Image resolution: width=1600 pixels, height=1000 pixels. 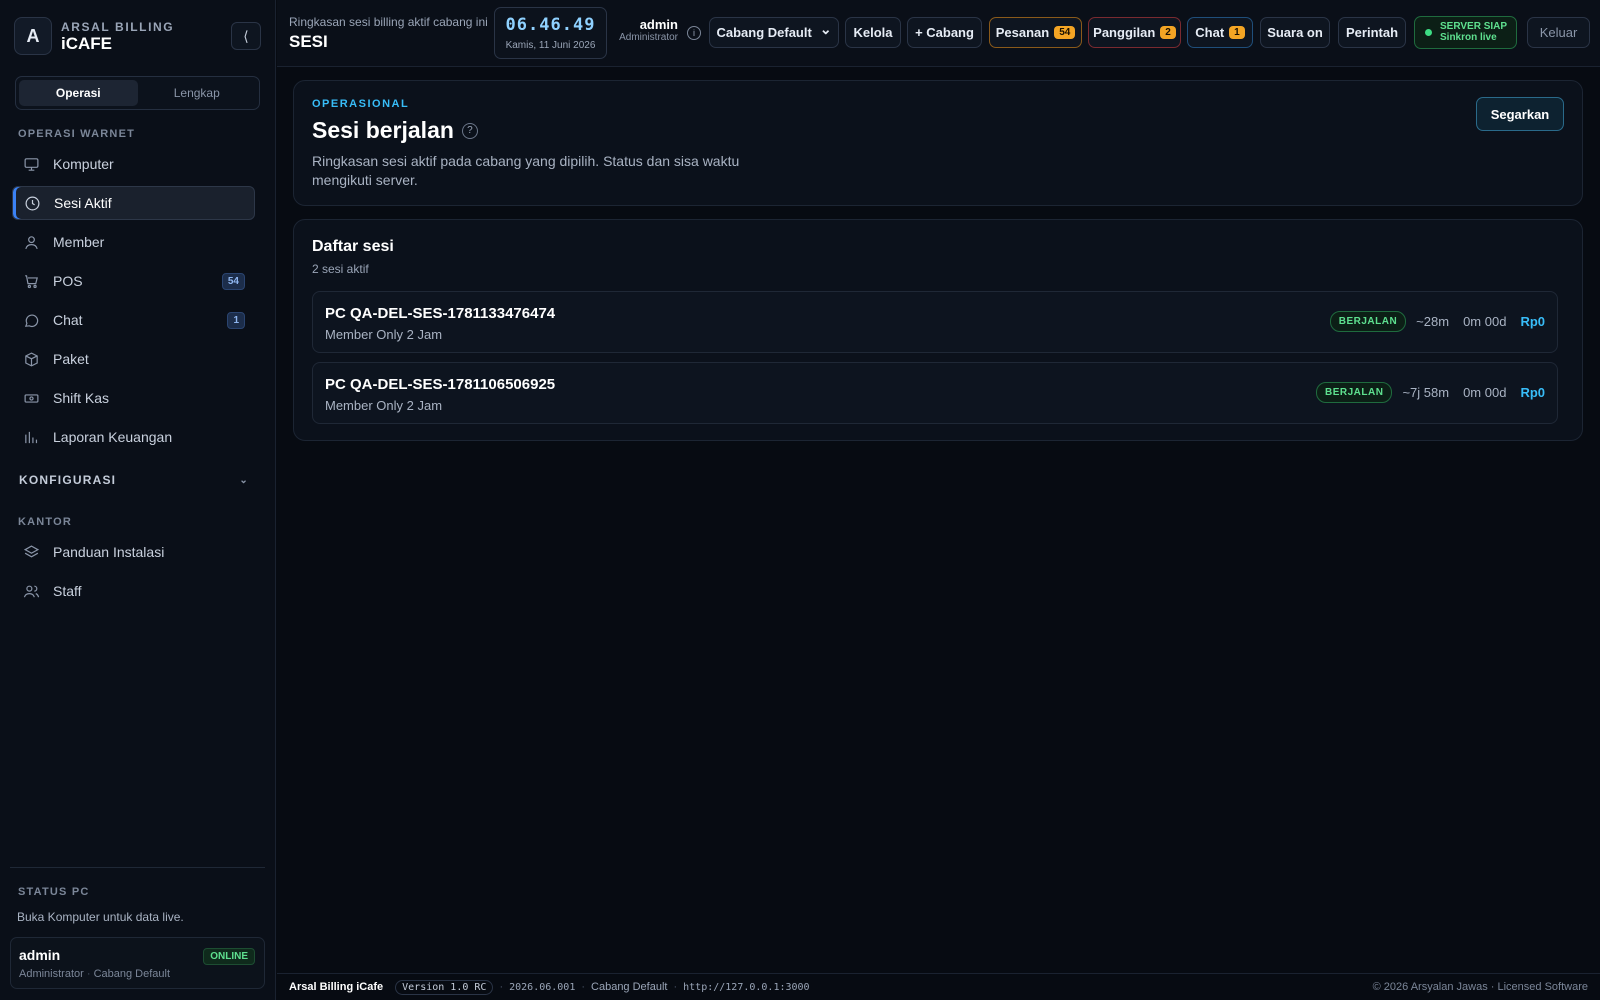 I want to click on manage-button: Kelola, so click(x=873, y=32).